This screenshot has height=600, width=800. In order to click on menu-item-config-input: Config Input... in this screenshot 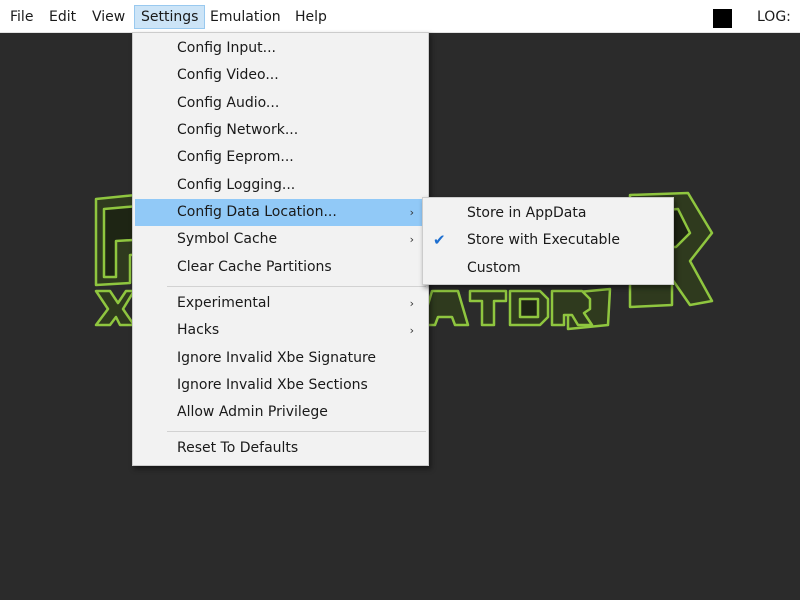, I will do `click(280, 48)`.